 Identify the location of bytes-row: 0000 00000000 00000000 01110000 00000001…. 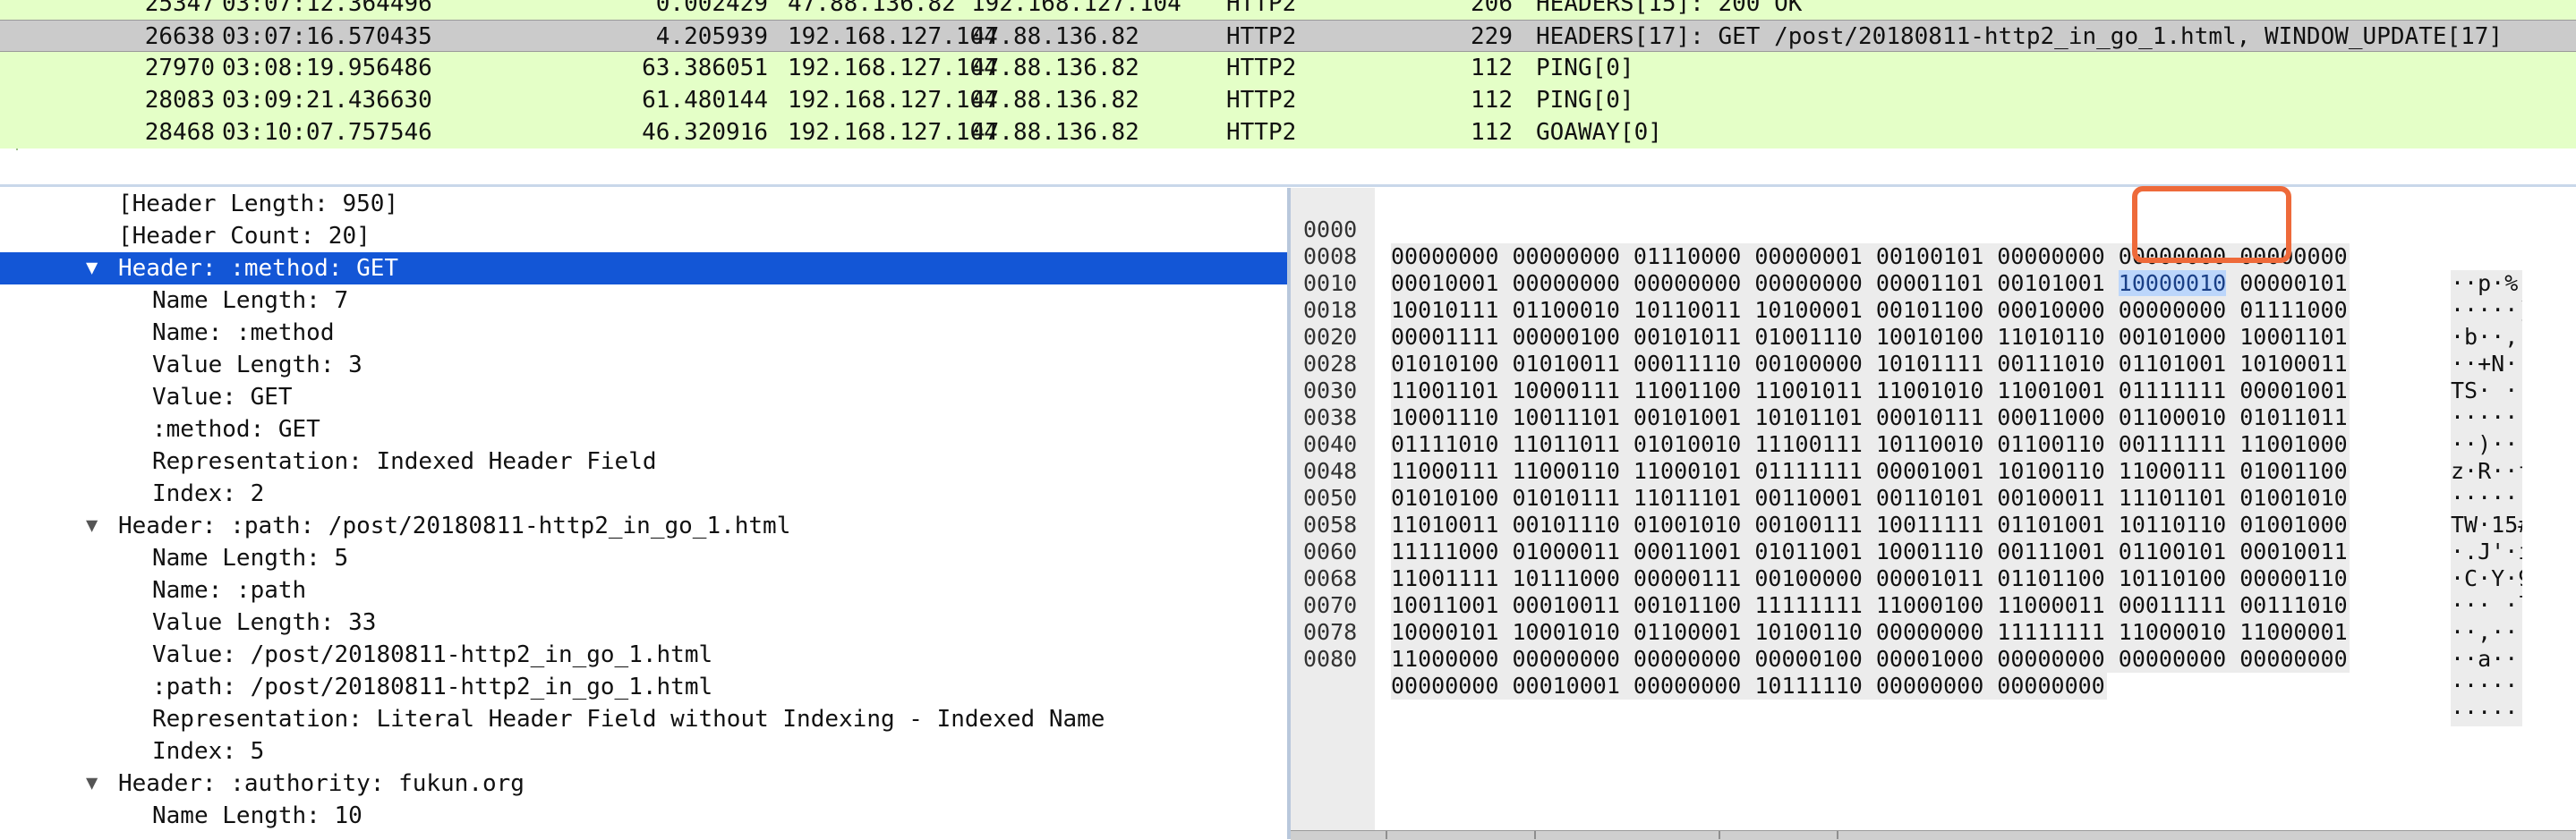
(1933, 243).